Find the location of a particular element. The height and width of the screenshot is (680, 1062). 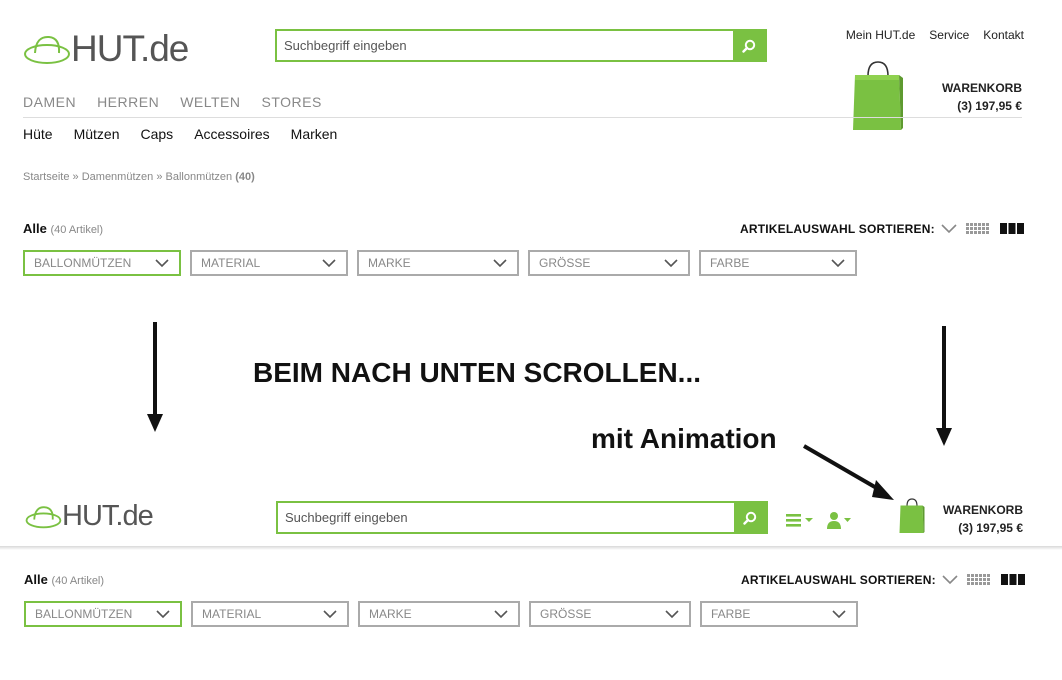

top-link-mein-hut: Mein HUT.de is located at coordinates (880, 35).